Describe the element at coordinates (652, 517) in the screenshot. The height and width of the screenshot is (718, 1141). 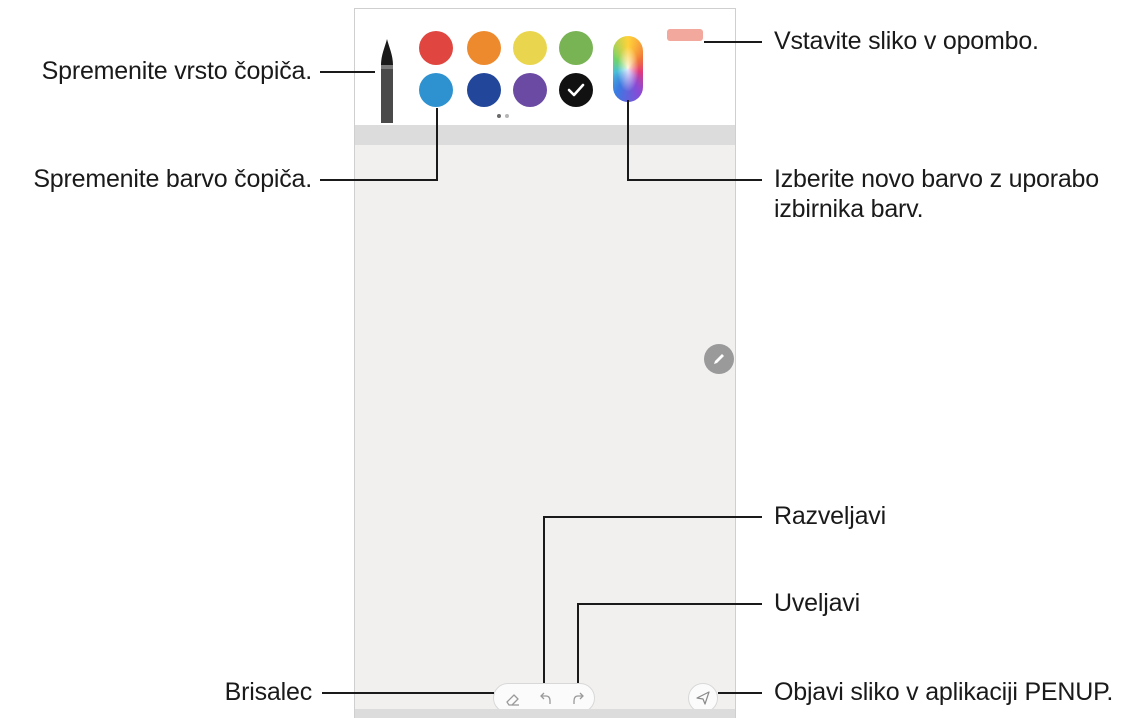
I see `leader-undo` at that location.